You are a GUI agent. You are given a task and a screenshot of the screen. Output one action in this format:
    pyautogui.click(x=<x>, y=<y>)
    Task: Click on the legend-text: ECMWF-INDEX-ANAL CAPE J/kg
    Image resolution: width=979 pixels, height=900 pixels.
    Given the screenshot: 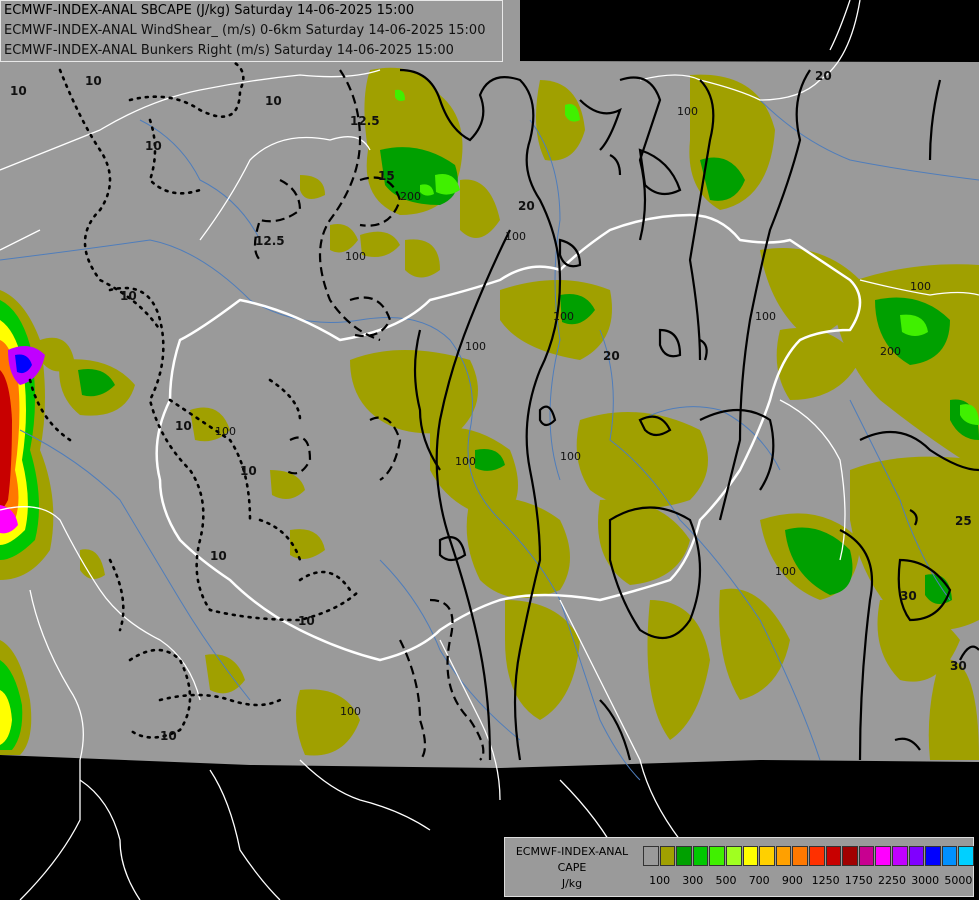 What is the action you would take?
    pyautogui.click(x=572, y=868)
    